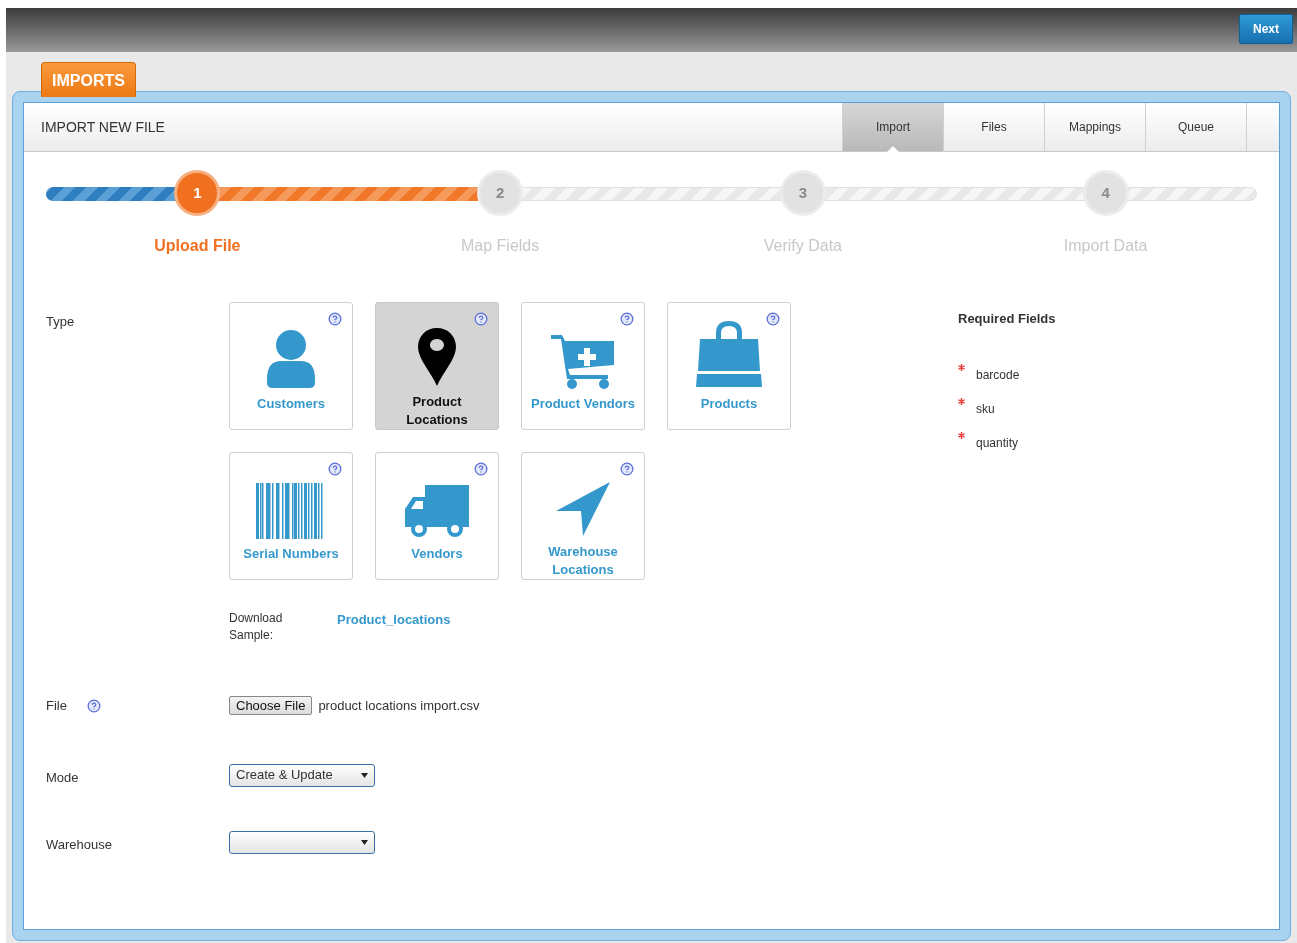  I want to click on warehouse-label: Warehouse, so click(79, 845).